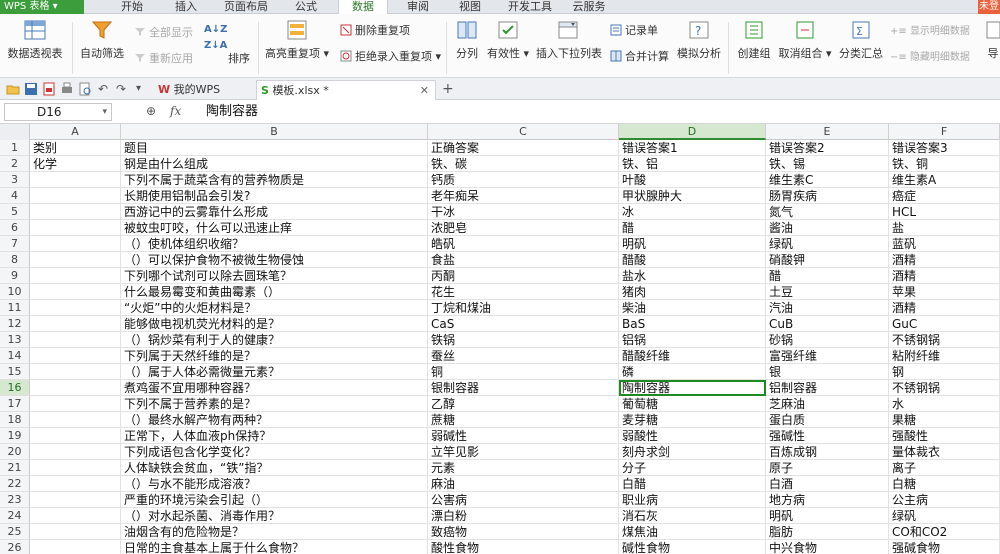 The image size is (1000, 554). Describe the element at coordinates (274, 196) in the screenshot. I see `grid-cell: 长期使用铝制品会引发?` at that location.